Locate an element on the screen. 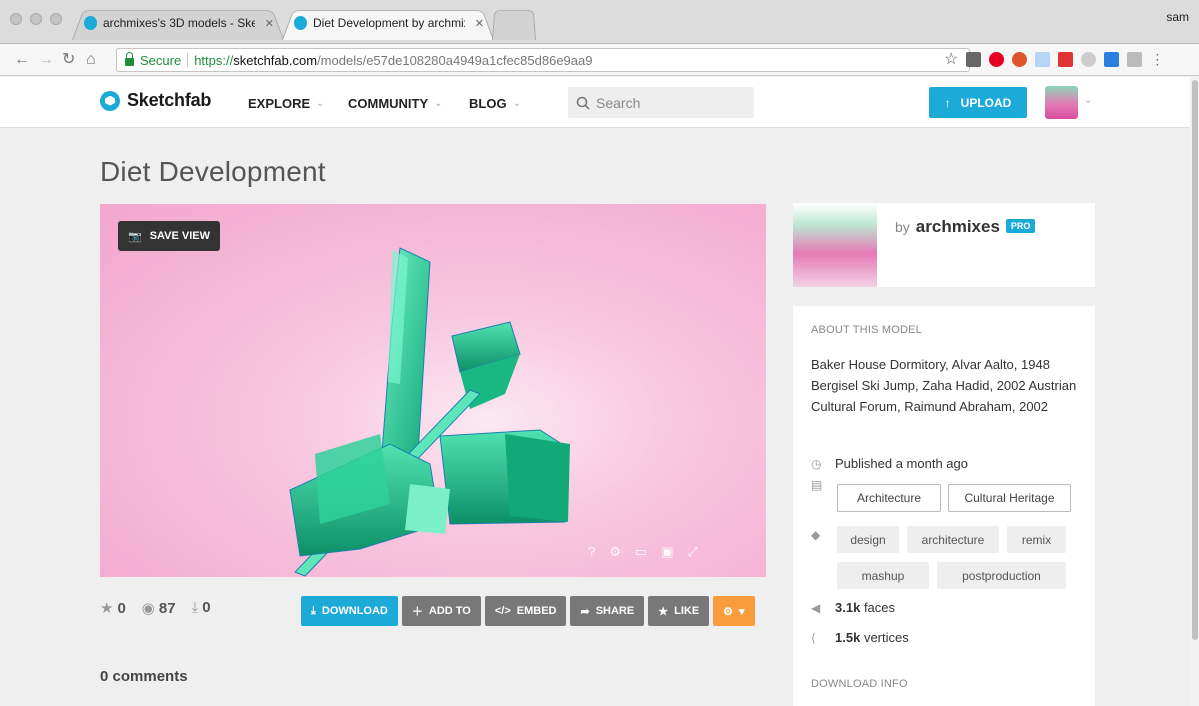 This screenshot has height=706, width=1199. browser-tab-active: Diet Development by archmixe ✕ is located at coordinates (388, 23).